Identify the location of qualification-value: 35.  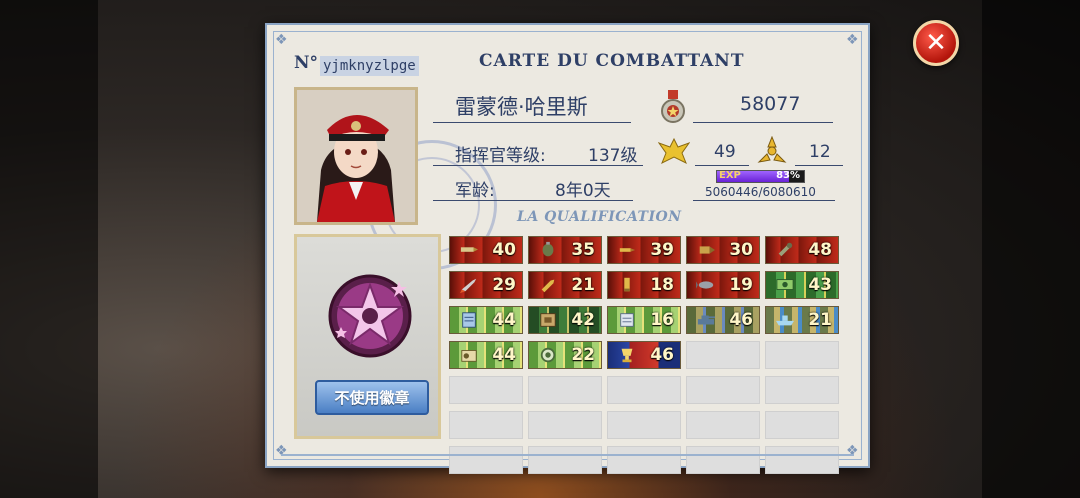
(583, 250).